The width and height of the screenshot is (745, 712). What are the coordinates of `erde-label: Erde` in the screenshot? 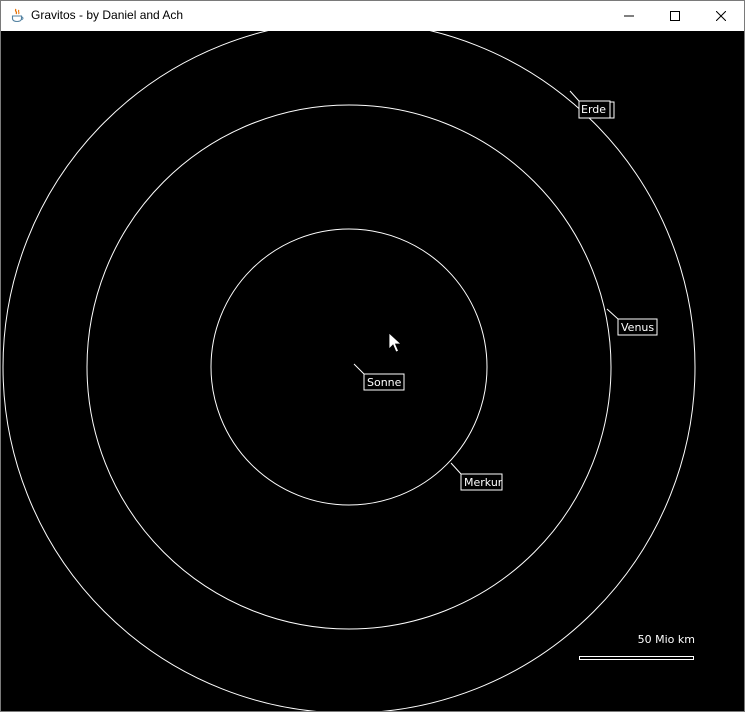 It's located at (593, 109).